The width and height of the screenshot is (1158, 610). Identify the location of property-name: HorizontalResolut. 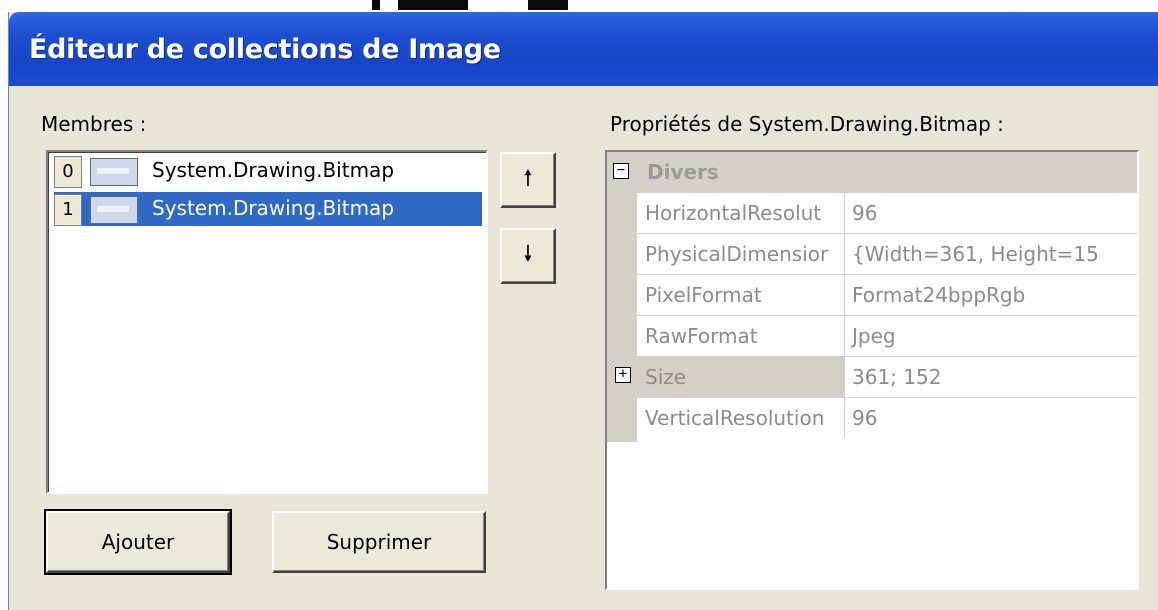
(741, 213).